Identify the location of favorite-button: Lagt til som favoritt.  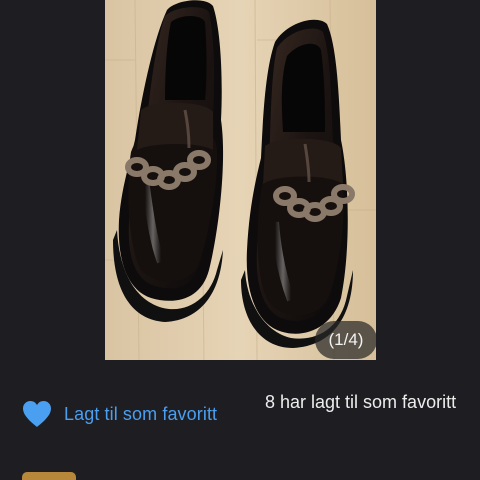
(119, 414).